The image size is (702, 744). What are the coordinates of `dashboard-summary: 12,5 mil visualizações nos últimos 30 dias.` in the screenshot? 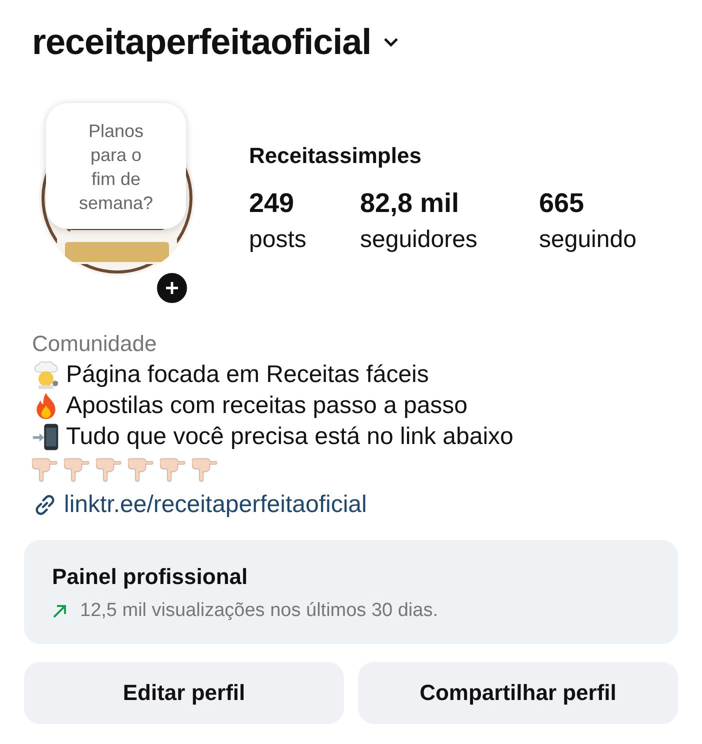 It's located at (259, 611).